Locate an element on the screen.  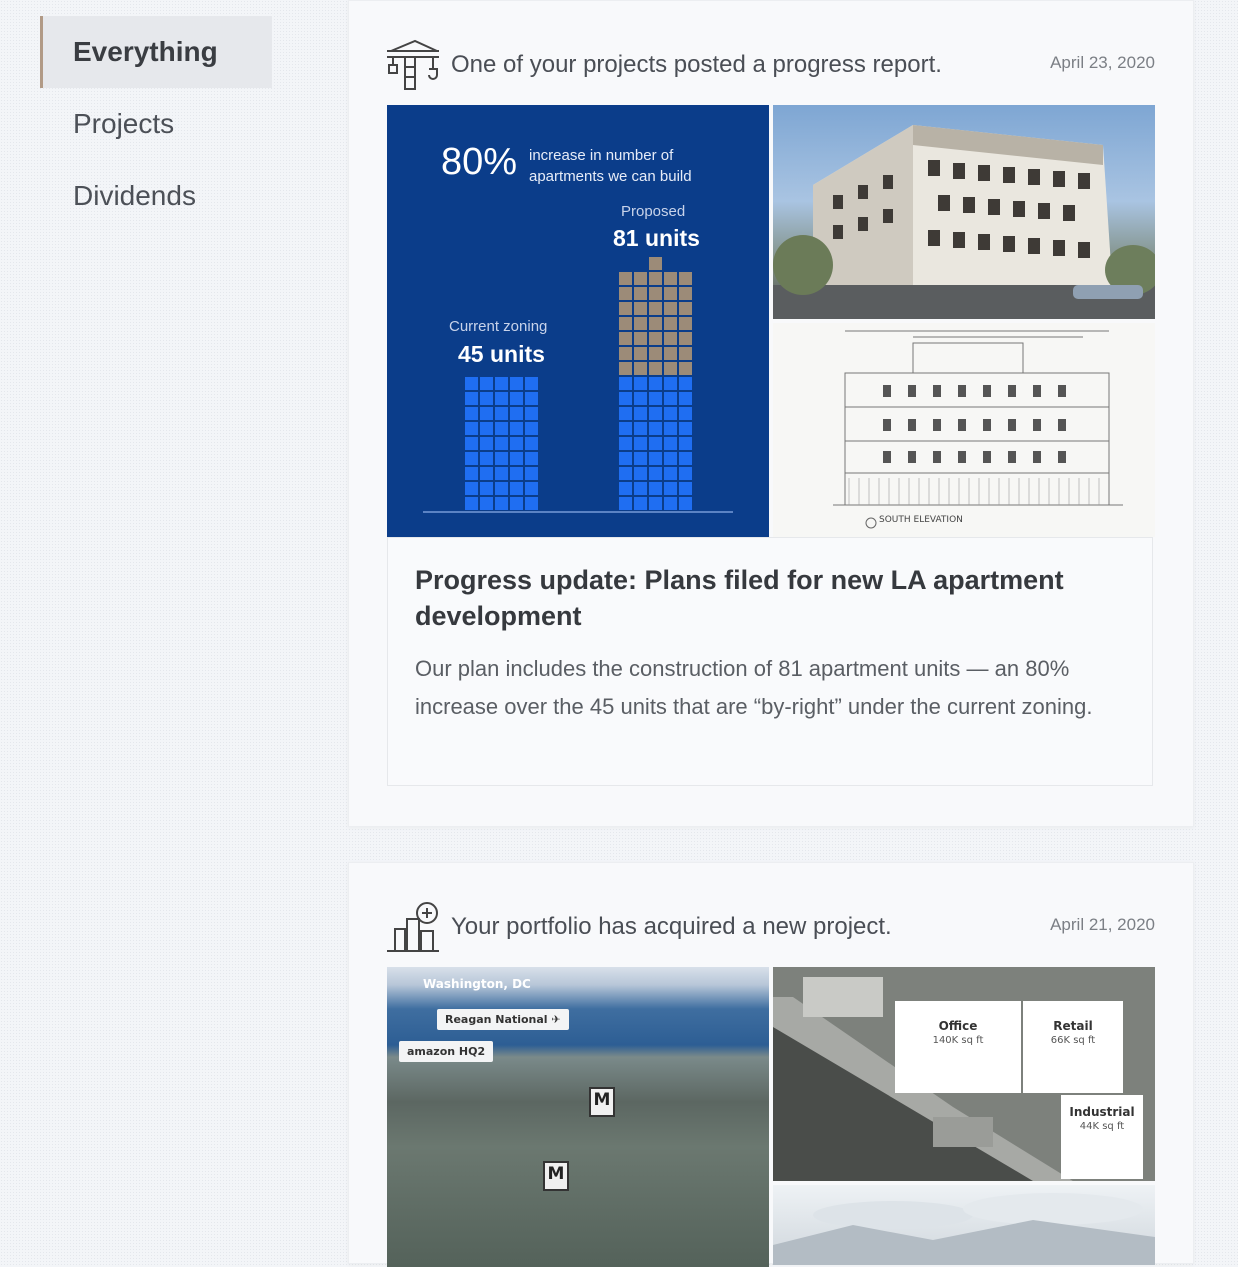
building-rendering-image is located at coordinates (964, 212).